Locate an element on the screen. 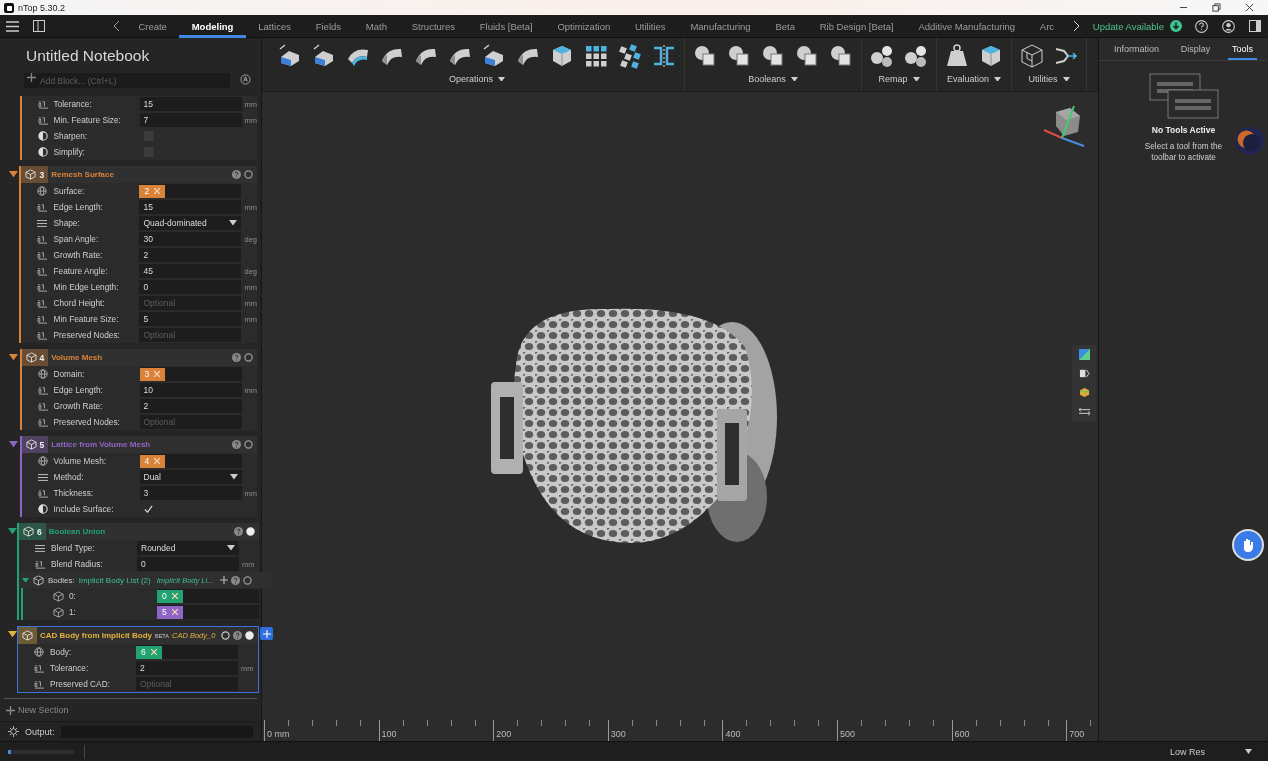 This screenshot has height=761, width=1268. menu-tab: Fluids [Beta] is located at coordinates (506, 26).